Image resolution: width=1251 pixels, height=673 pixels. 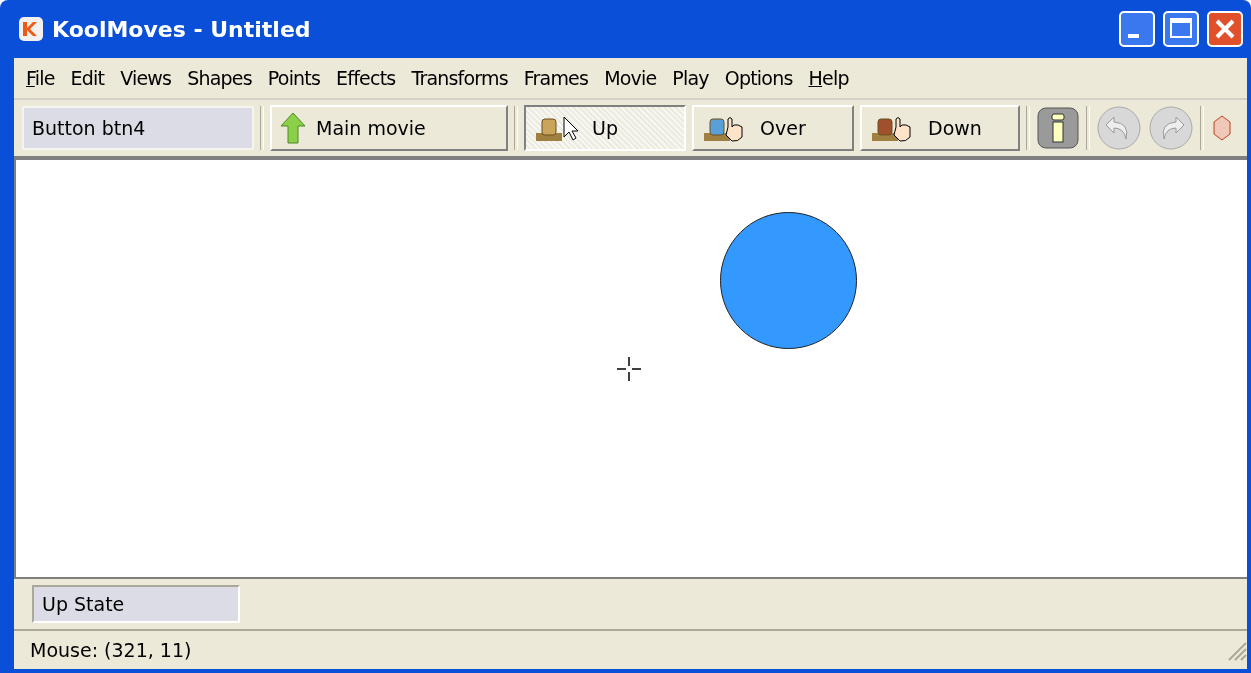 What do you see at coordinates (31, 29) in the screenshot?
I see `app-logo-icon` at bounding box center [31, 29].